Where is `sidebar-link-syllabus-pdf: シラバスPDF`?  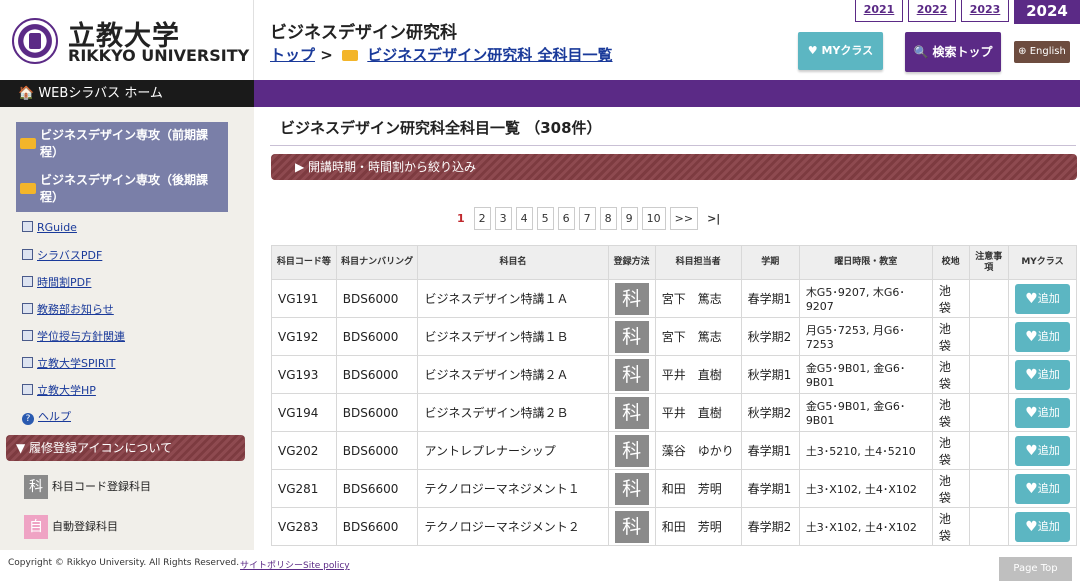 sidebar-link-syllabus-pdf: シラバスPDF is located at coordinates (62, 255).